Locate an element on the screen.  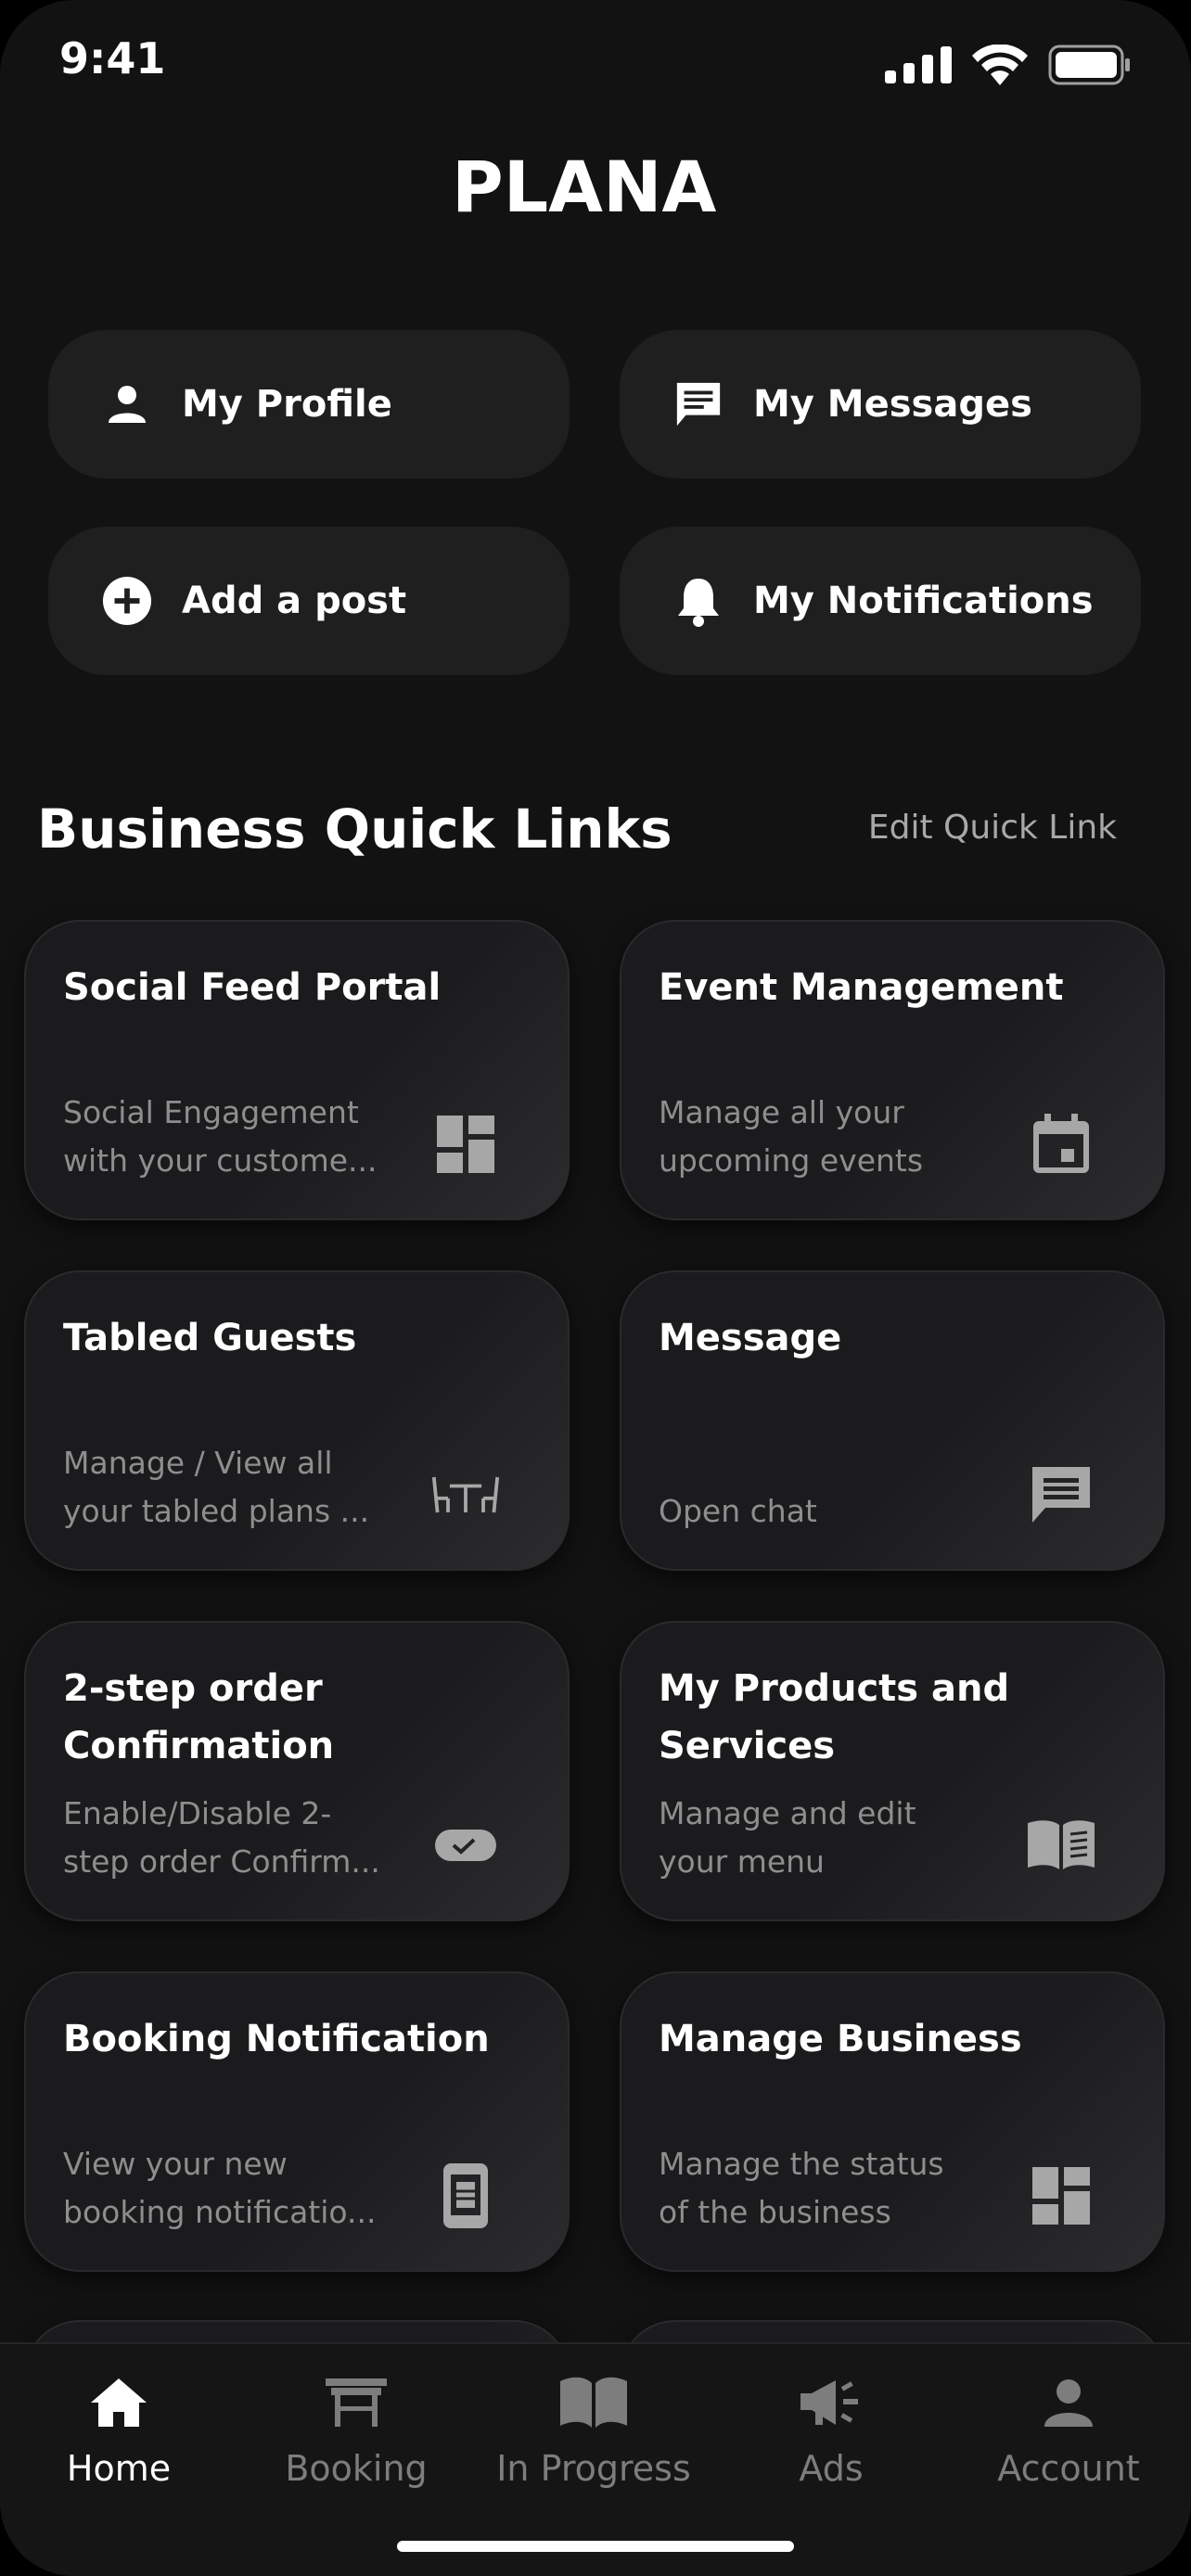
my-profile-button: My Profile is located at coordinates (309, 404).